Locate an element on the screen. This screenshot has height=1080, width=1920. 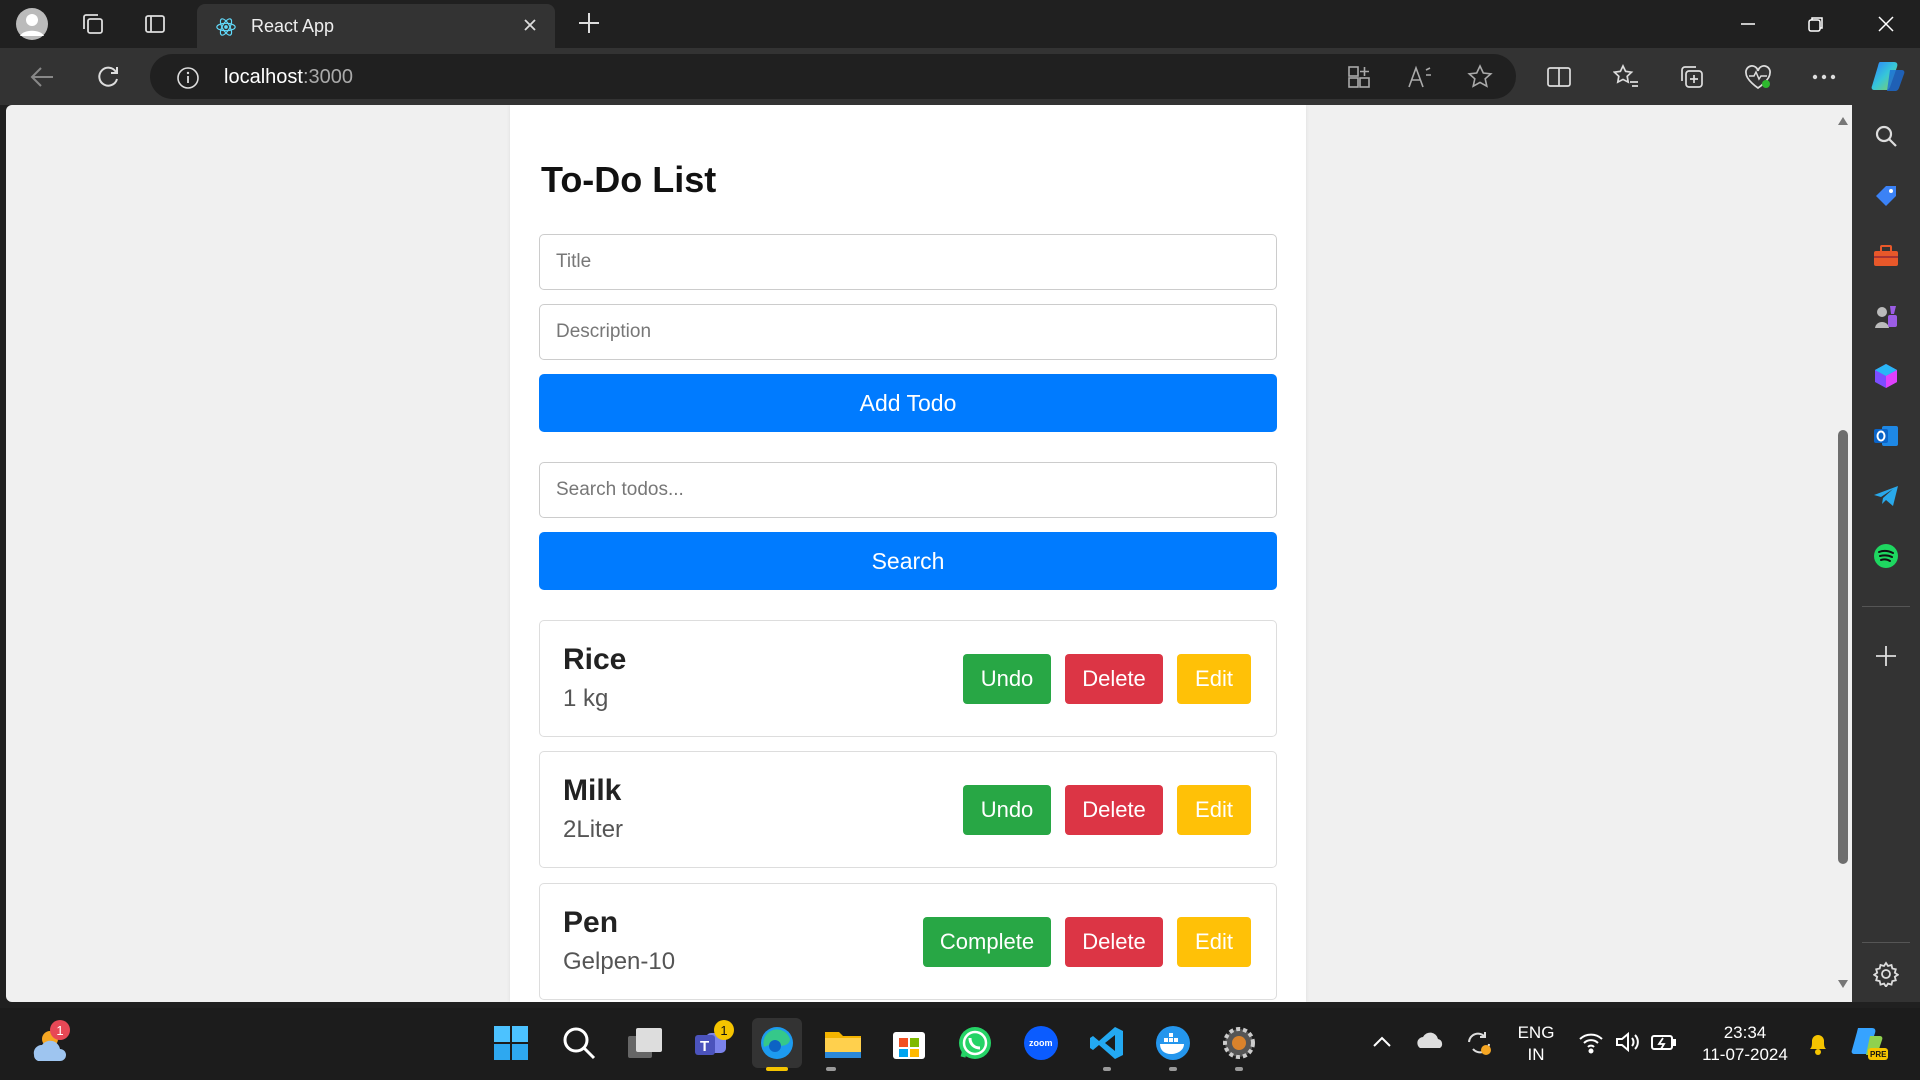
show-hidden-icons-icon is located at coordinates (1382, 1044).